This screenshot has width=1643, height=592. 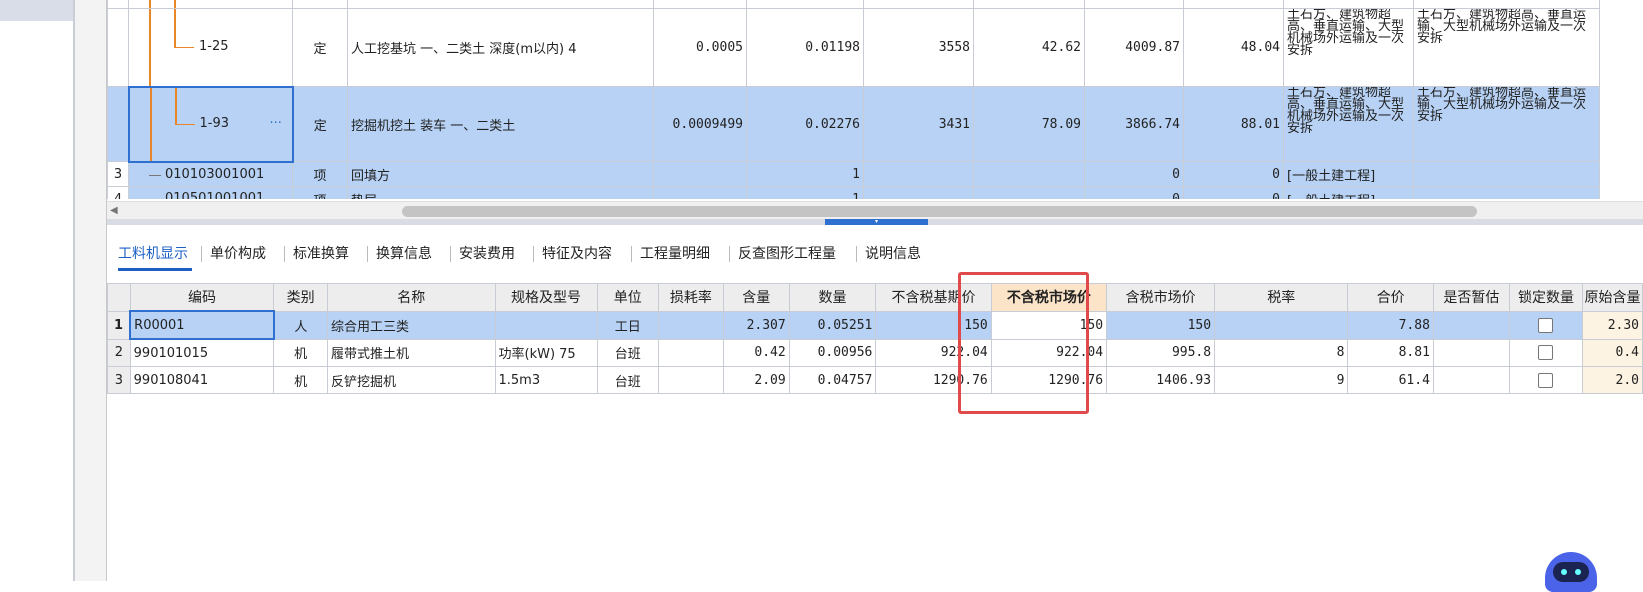 I want to click on market-price-cell: 922.04, so click(x=1049, y=352).